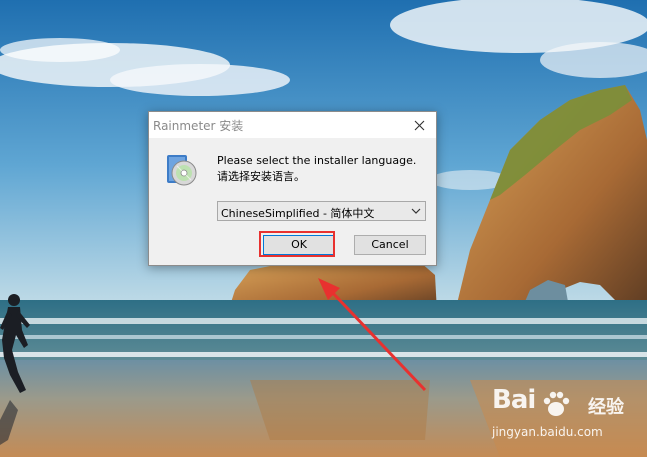 The width and height of the screenshot is (647, 457). What do you see at coordinates (606, 407) in the screenshot?
I see `watermark-jingyan-text: 经验` at bounding box center [606, 407].